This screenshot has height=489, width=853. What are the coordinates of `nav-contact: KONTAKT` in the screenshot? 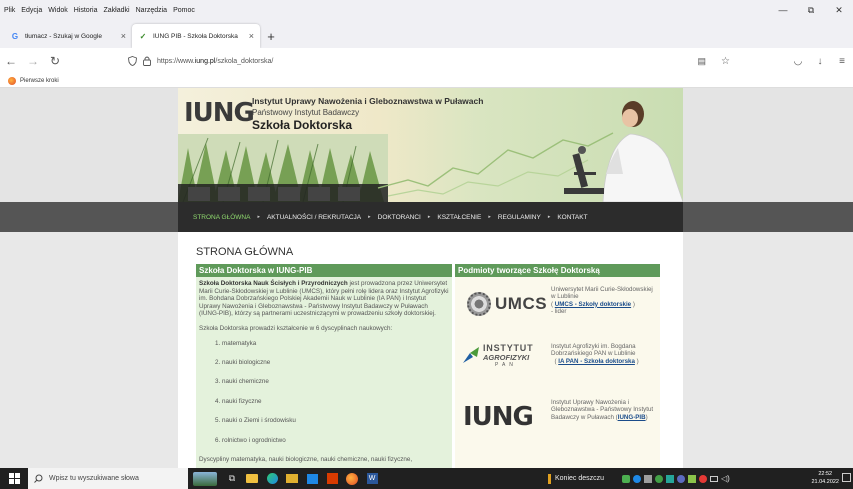 It's located at (572, 217).